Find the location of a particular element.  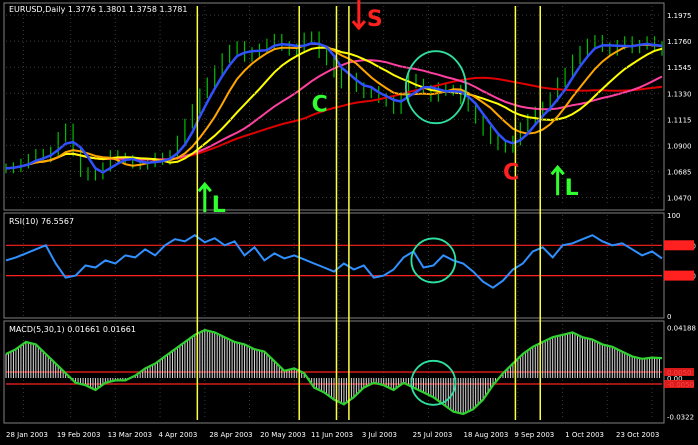

main-y-tick-label: 1.0685 is located at coordinates (679, 172).